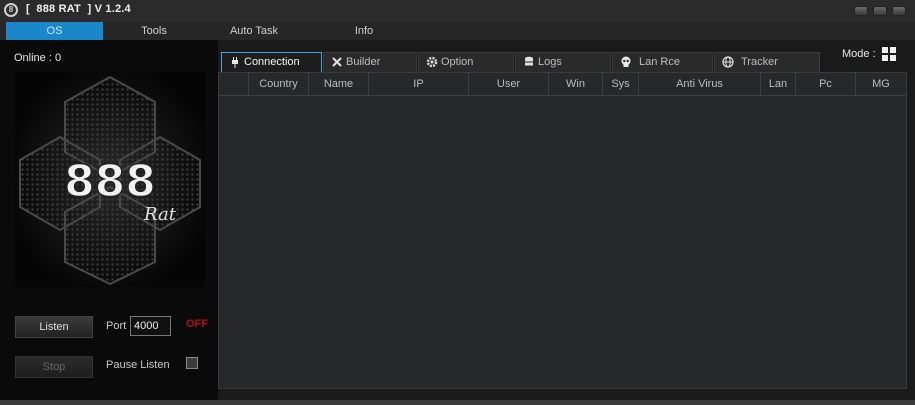 The width and height of the screenshot is (915, 405). What do you see at coordinates (700, 84) in the screenshot?
I see `column-header-anti-virus: Anti Virus` at bounding box center [700, 84].